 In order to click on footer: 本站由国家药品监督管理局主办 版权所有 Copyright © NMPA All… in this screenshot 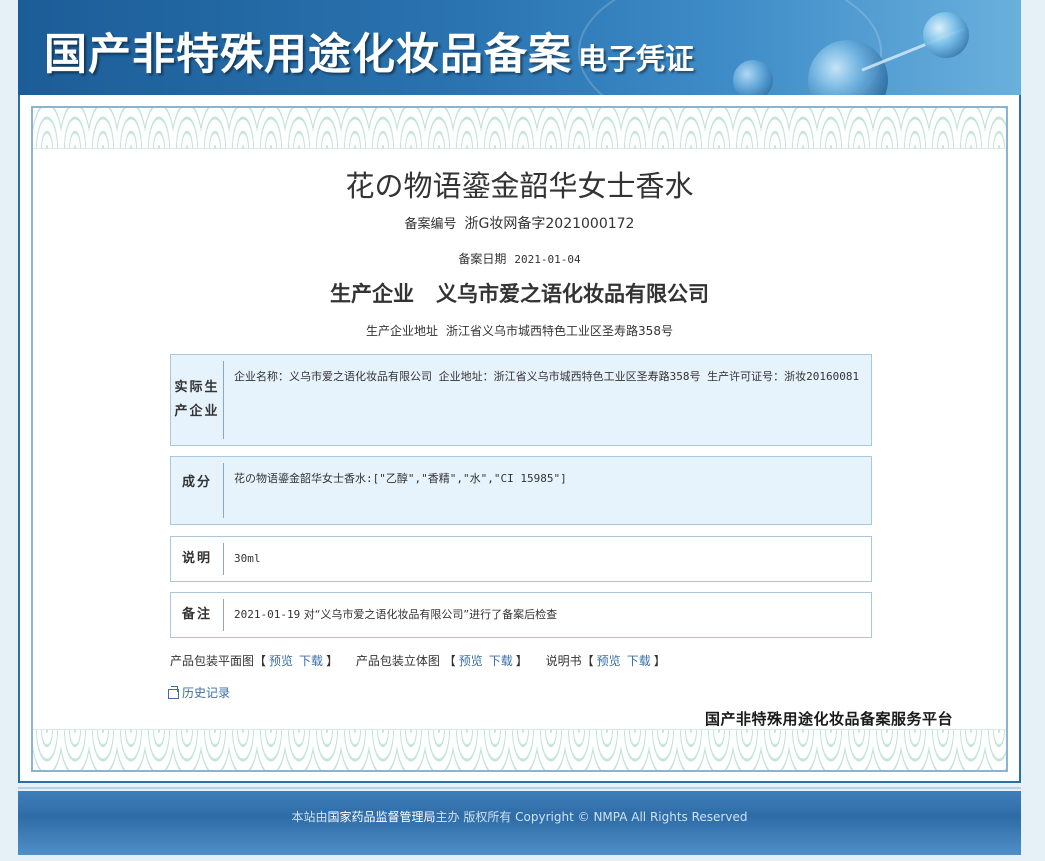, I will do `click(519, 823)`.